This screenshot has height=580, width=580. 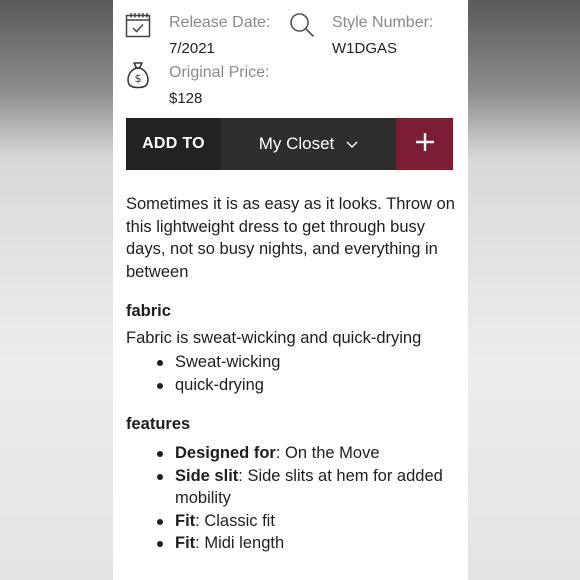 I want to click on fabric-text: Fabric is sweat-wicking and quick-drying, so click(x=274, y=338).